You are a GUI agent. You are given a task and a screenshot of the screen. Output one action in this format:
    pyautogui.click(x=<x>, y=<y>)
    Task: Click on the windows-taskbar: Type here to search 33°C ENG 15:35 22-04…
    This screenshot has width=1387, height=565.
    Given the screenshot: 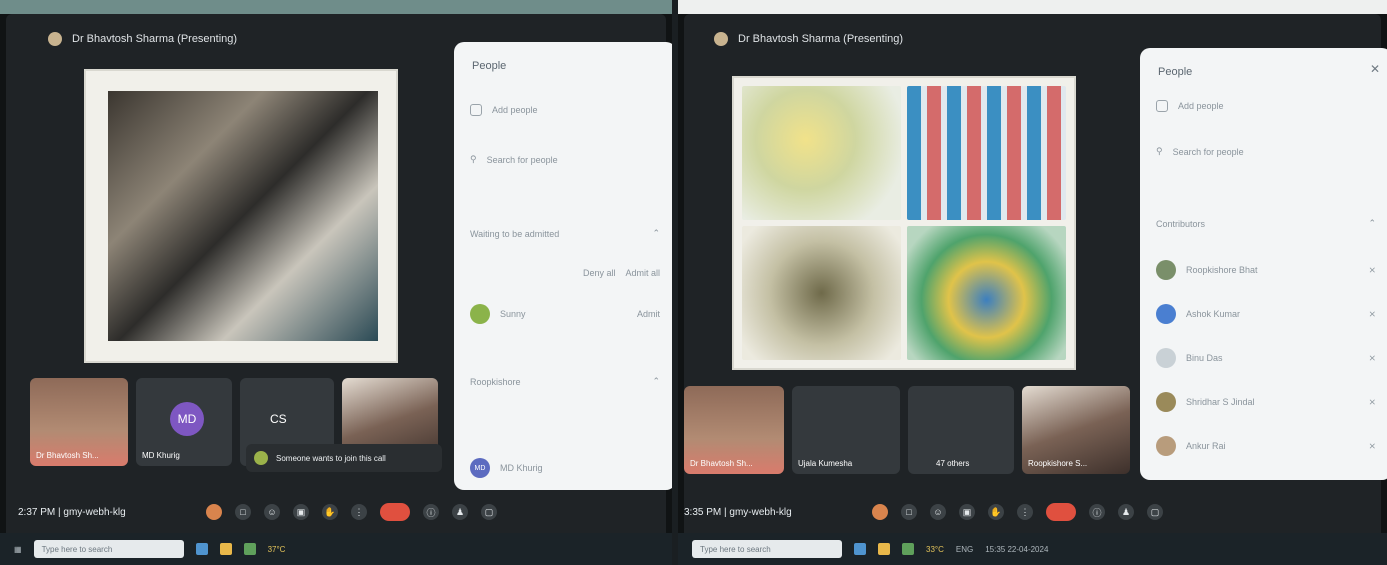 What is the action you would take?
    pyautogui.click(x=1032, y=549)
    